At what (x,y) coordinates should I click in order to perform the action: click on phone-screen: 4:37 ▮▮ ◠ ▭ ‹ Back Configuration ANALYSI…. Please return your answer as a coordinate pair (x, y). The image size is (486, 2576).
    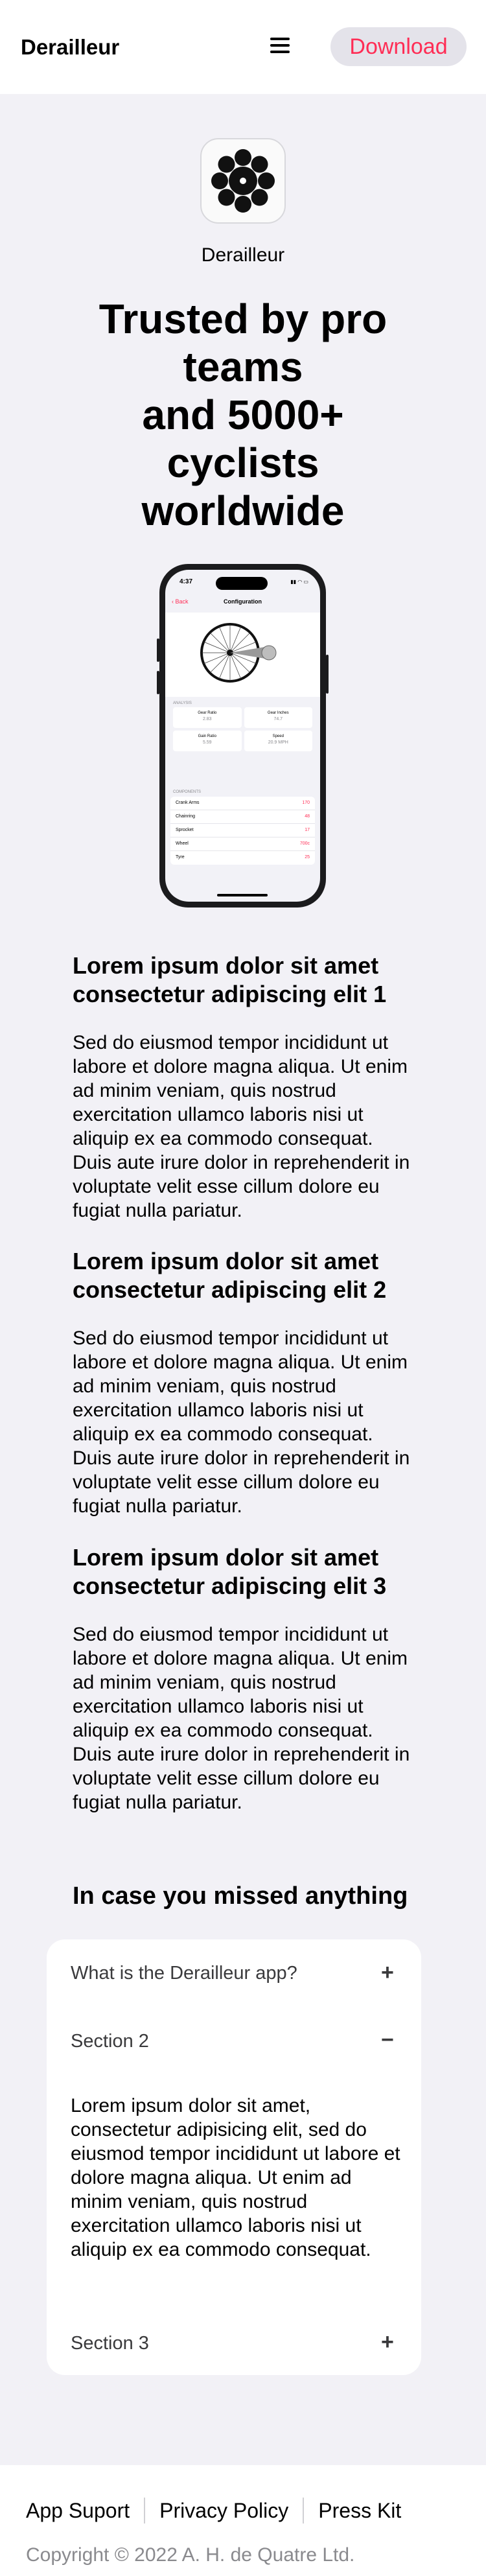
    Looking at the image, I should click on (243, 736).